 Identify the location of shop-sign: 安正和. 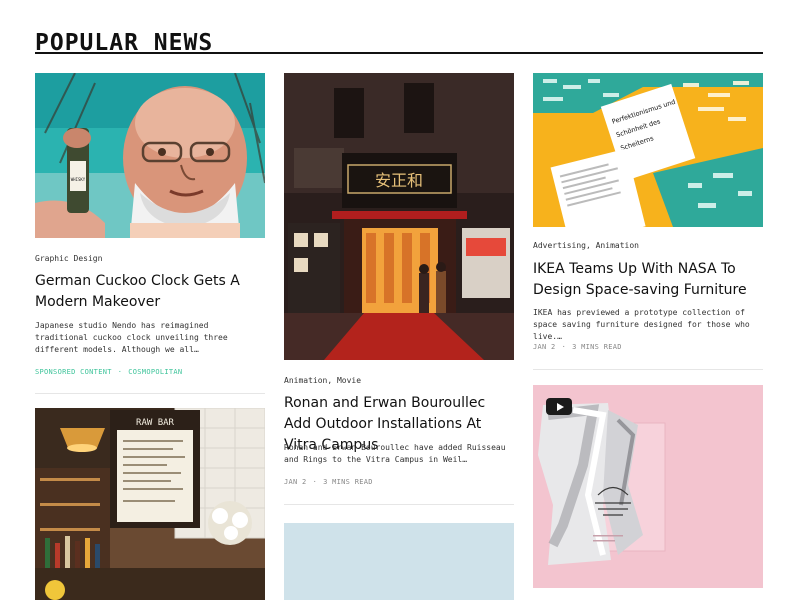
(399, 180).